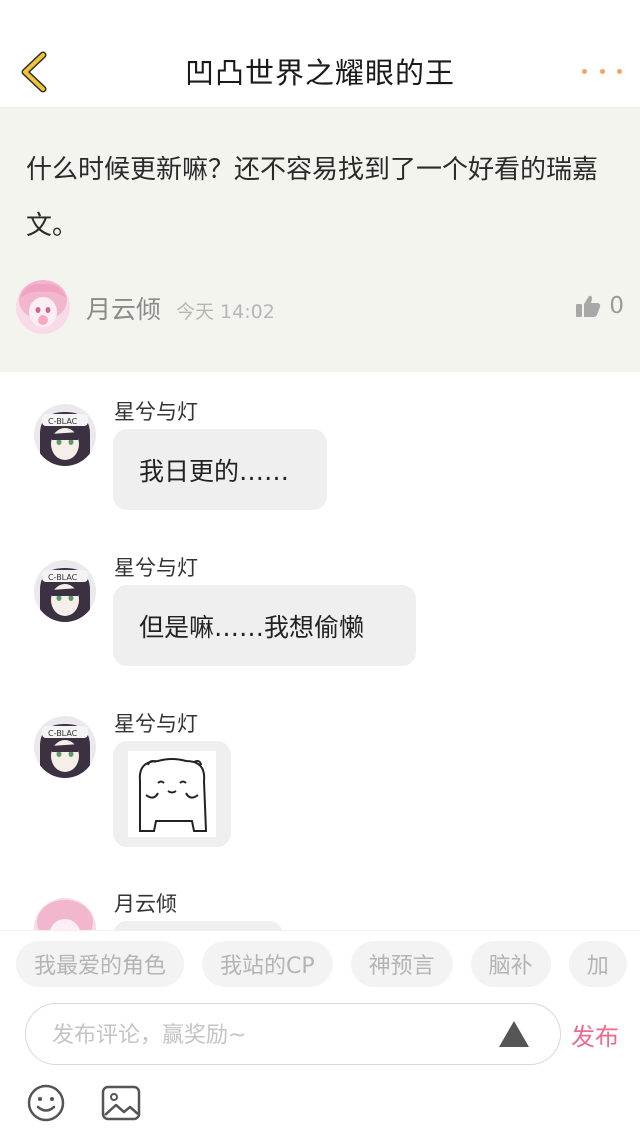  I want to click on like-button: 0, so click(599, 306).